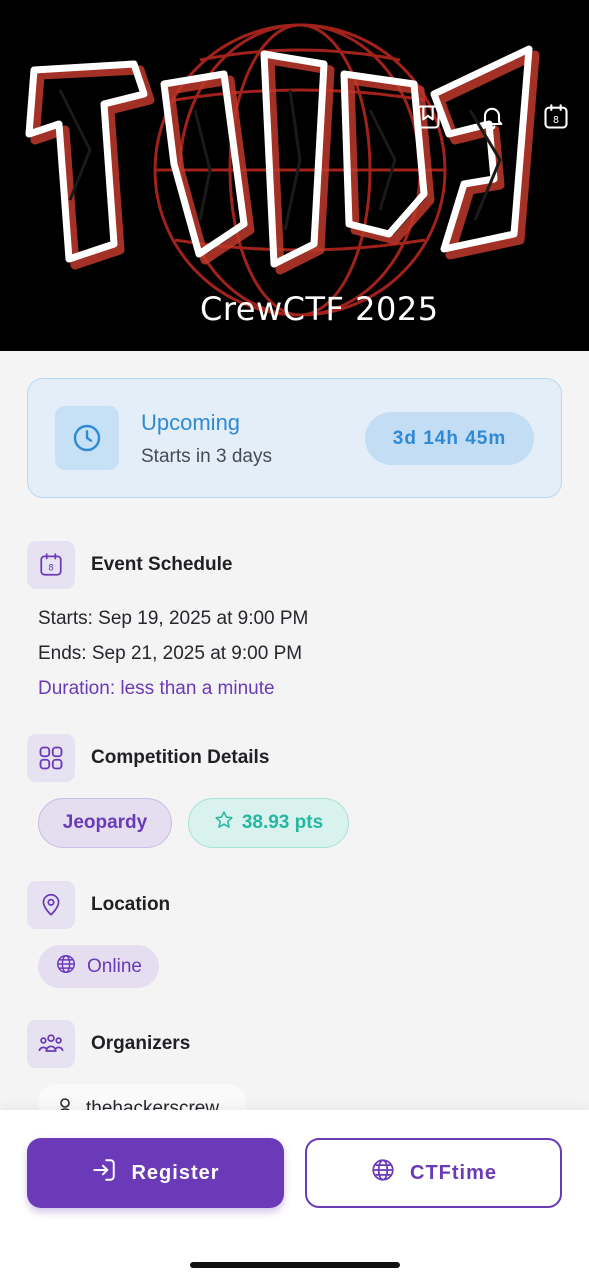 This screenshot has height=1280, width=589. I want to click on star-icon, so click(224, 823).